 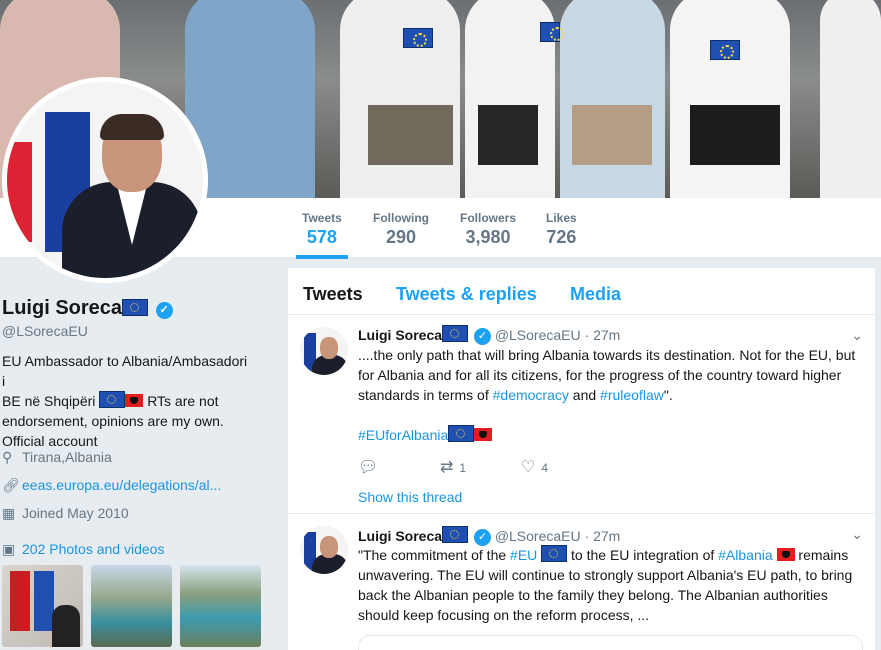 What do you see at coordinates (595, 294) in the screenshot?
I see `tab-media: Media` at bounding box center [595, 294].